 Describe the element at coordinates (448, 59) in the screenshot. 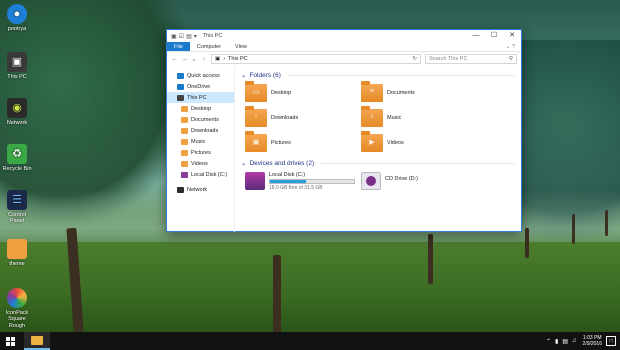

I see `search-placeholder: Search This PC` at that location.